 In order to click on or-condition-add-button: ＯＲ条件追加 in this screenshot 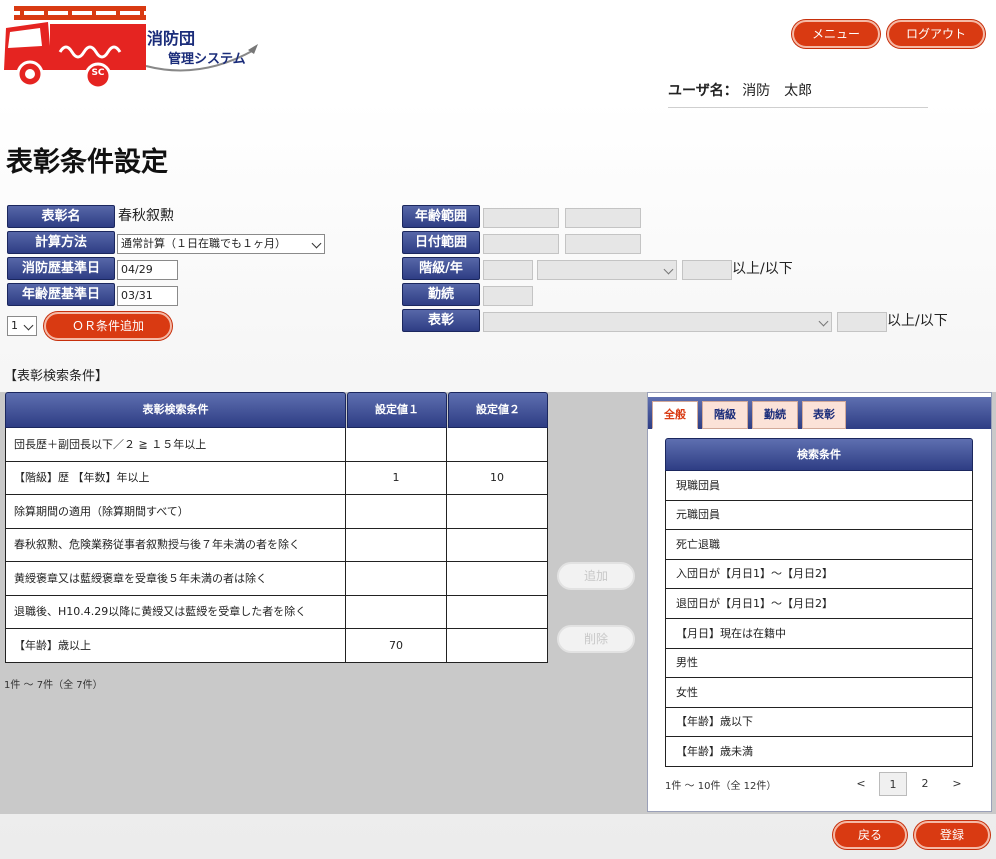, I will do `click(108, 326)`.